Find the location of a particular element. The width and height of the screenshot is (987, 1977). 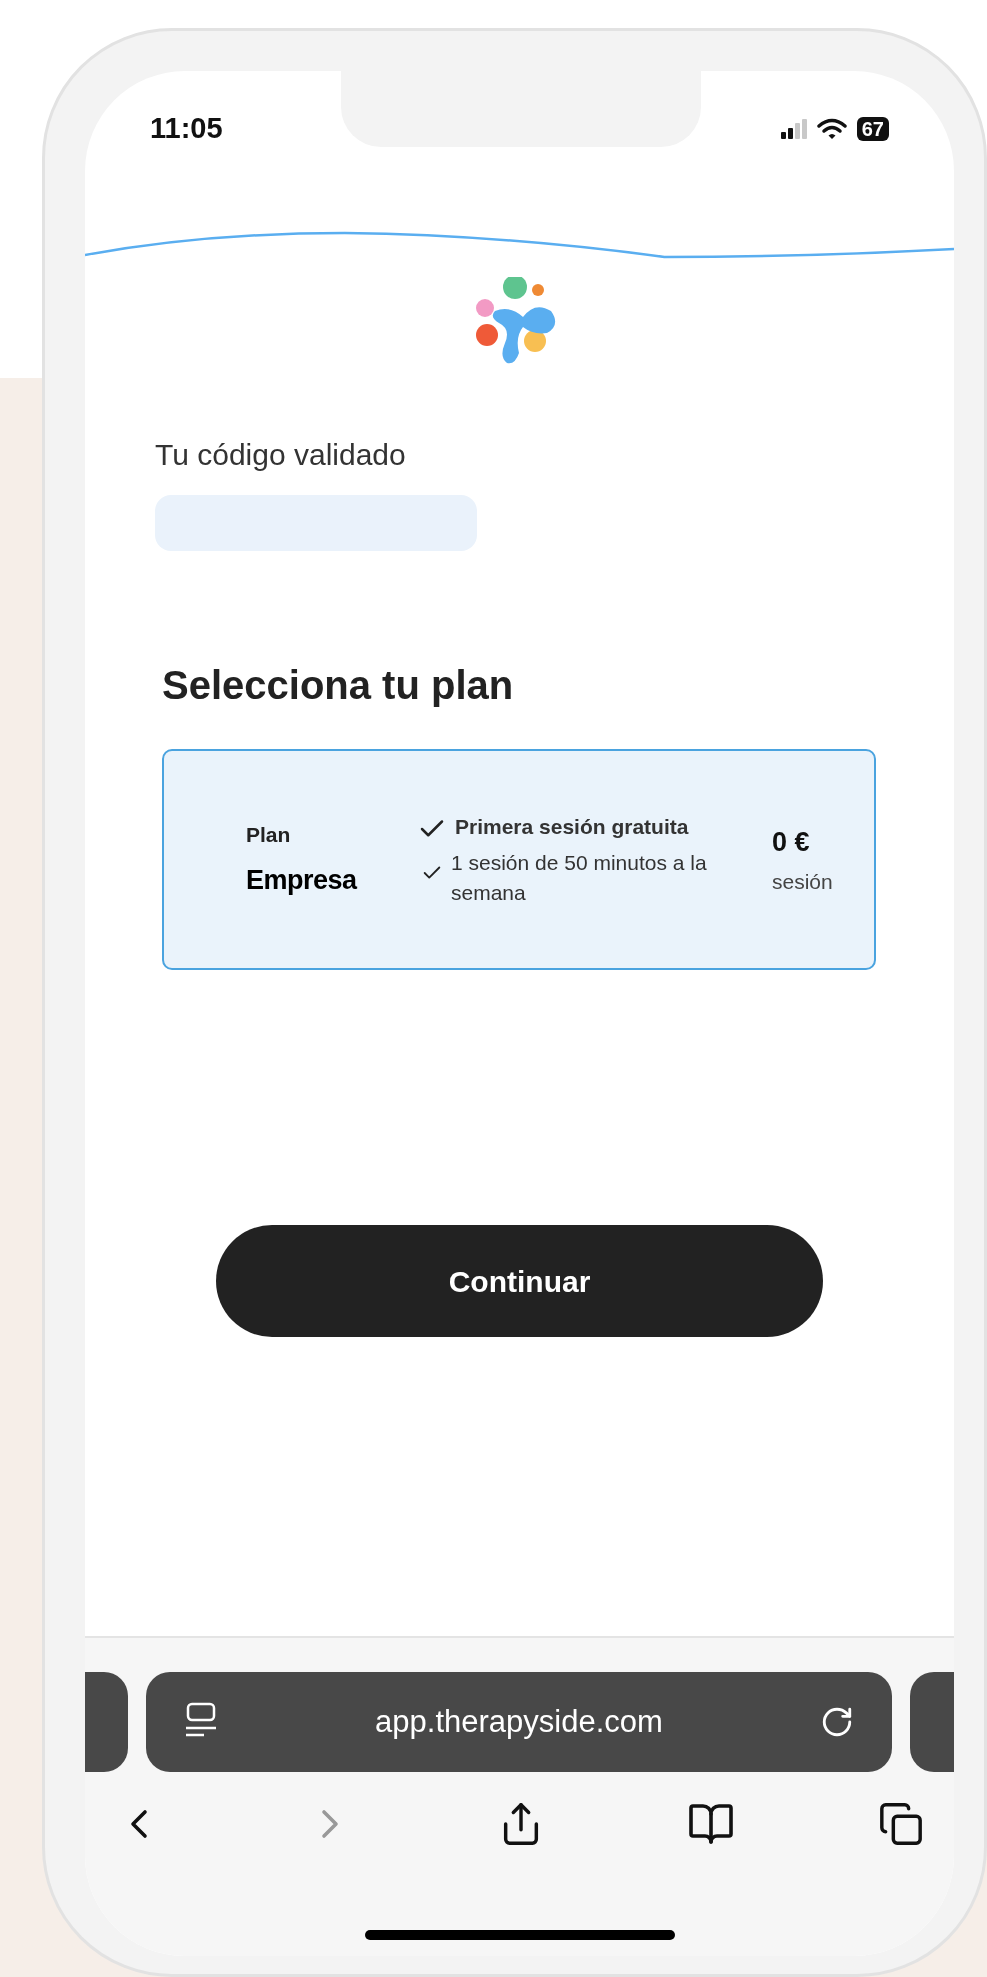

url-text: app.therapyside.com is located at coordinates (519, 1721).